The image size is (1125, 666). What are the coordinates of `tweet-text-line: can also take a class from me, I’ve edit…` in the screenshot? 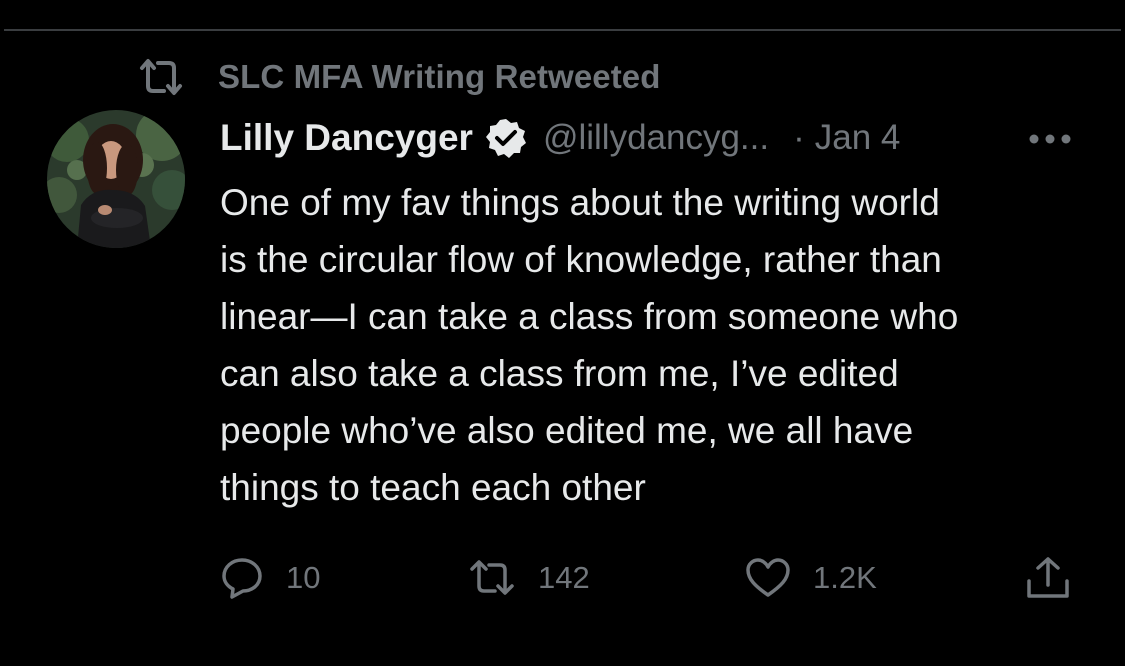 It's located at (559, 373).